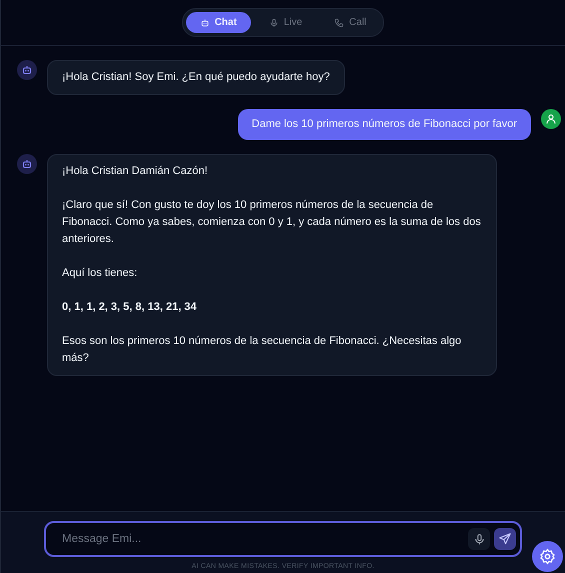 This screenshot has height=573, width=565. I want to click on phone-icon, so click(339, 23).